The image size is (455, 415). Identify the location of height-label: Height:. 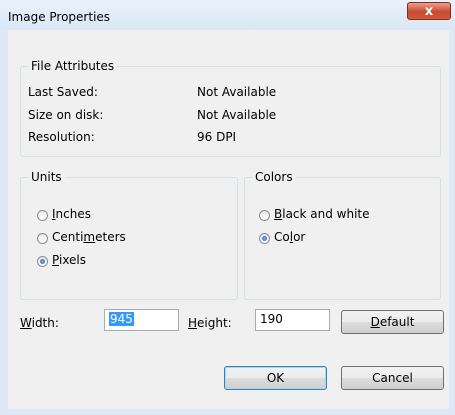
(210, 323).